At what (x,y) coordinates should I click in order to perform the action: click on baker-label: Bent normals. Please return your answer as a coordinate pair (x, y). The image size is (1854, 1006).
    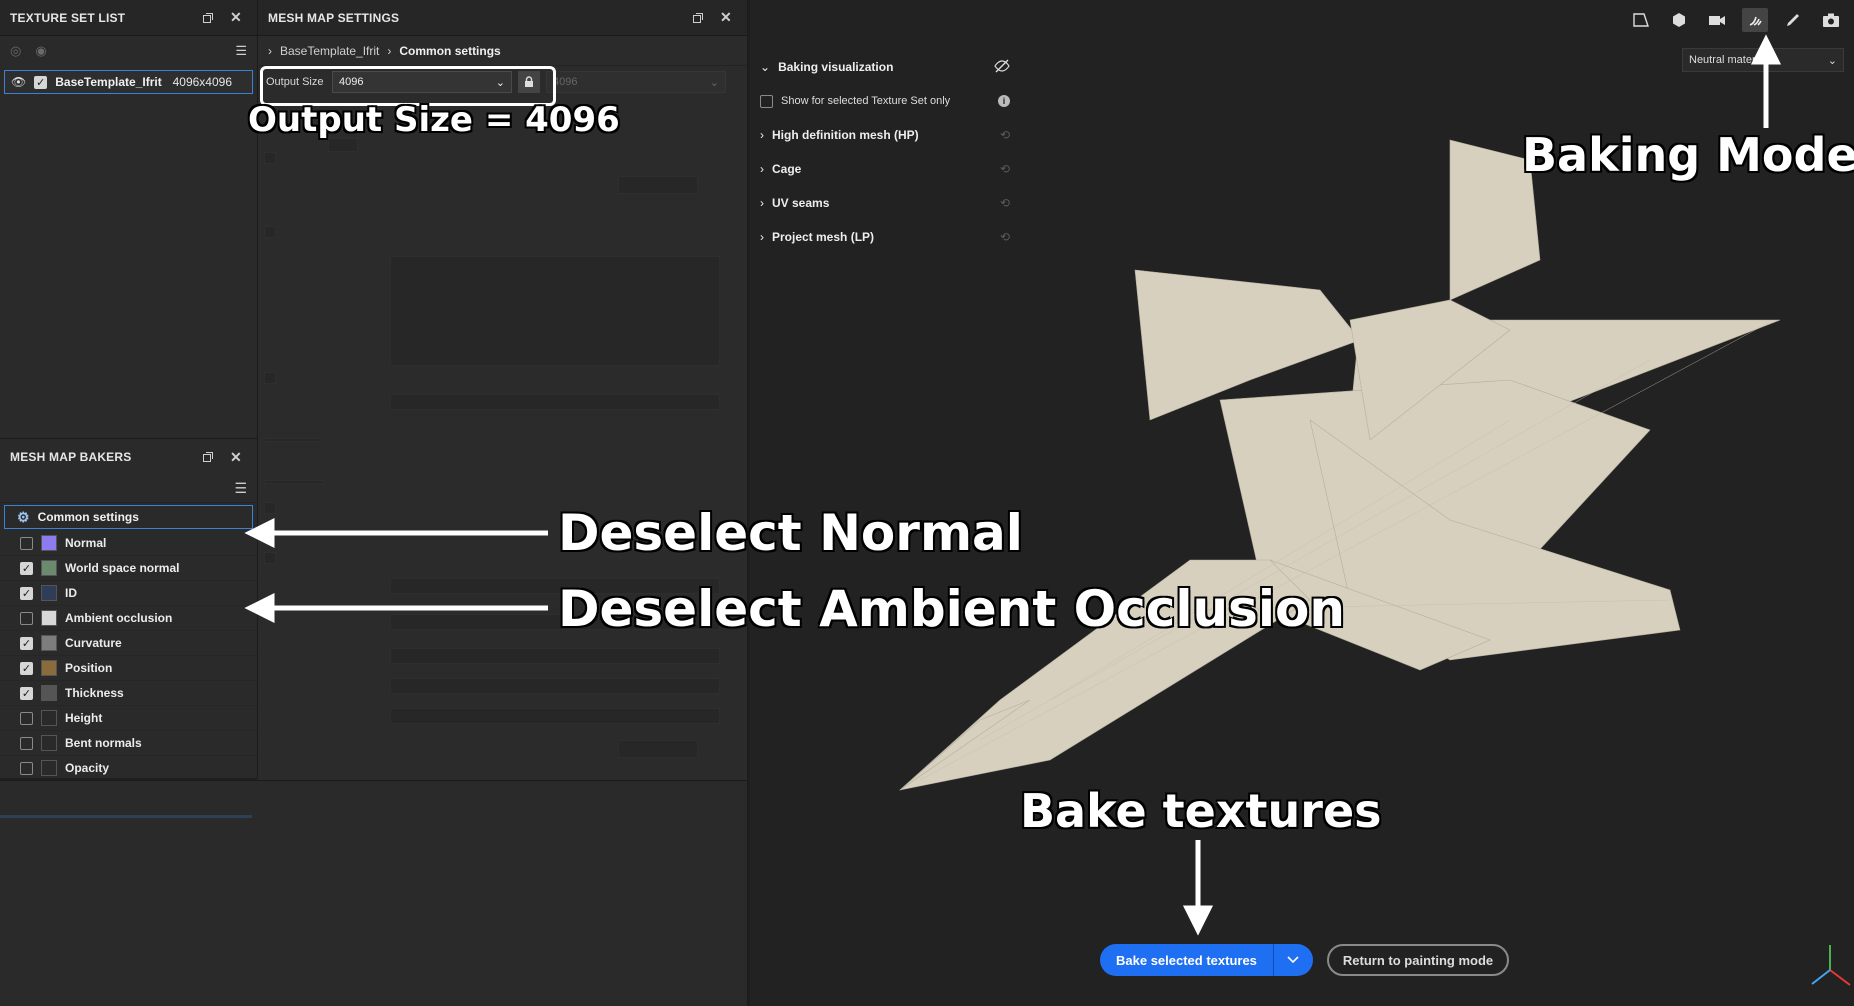
    Looking at the image, I should click on (103, 743).